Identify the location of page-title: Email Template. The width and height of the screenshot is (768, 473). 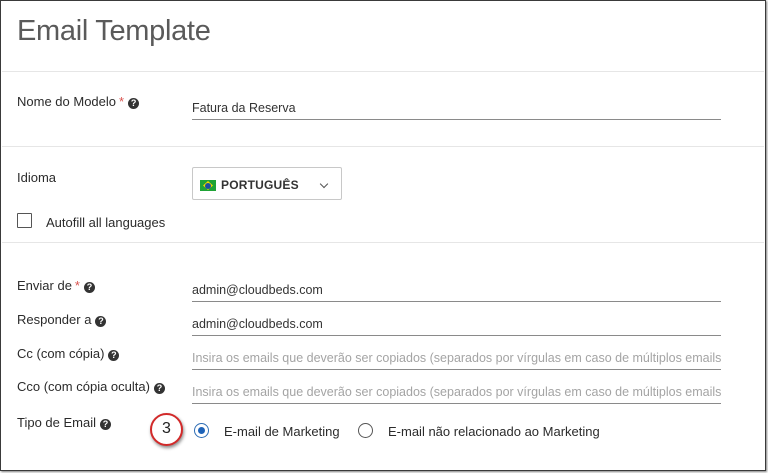
(114, 31).